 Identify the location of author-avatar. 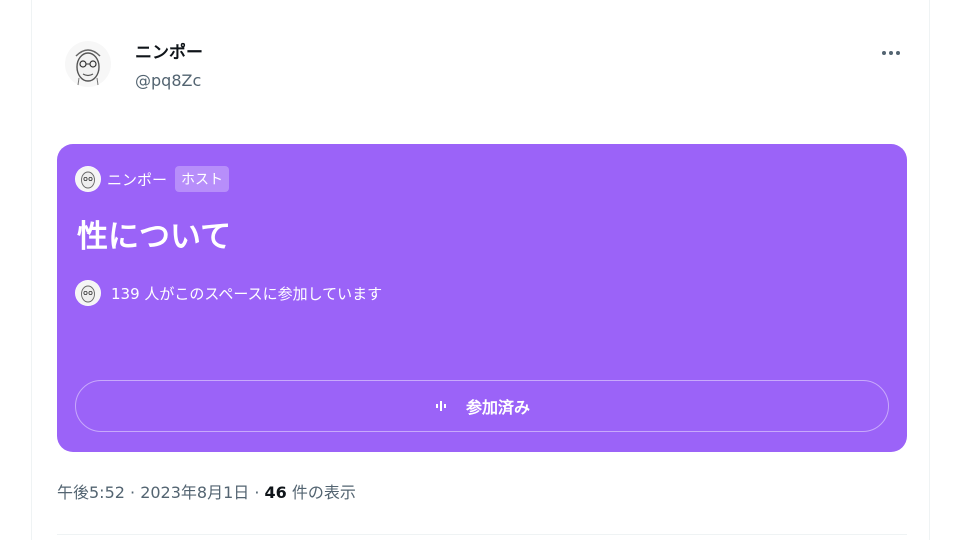
(88, 64).